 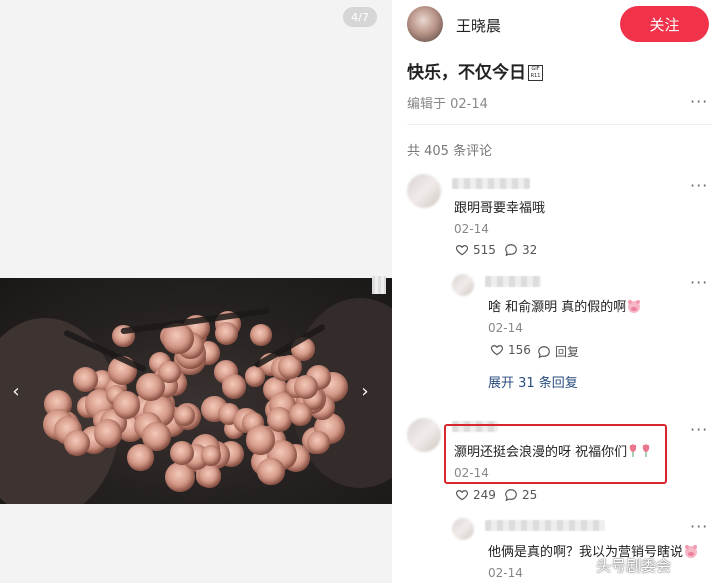 I want to click on reply-count: 25, so click(x=530, y=495).